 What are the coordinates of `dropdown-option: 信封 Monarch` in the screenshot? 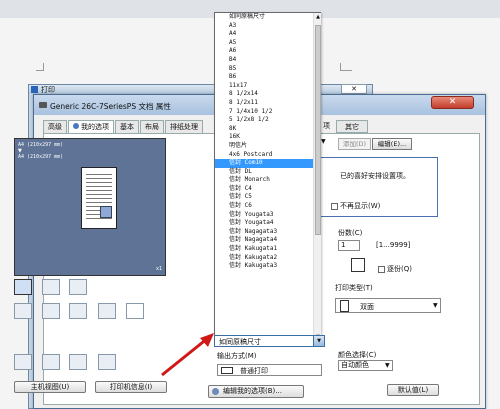 It's located at (264, 180).